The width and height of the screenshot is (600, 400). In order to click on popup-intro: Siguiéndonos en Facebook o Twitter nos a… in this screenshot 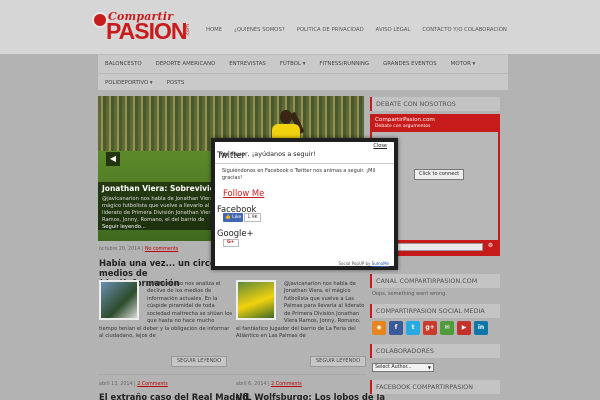, I will do `click(299, 174)`.